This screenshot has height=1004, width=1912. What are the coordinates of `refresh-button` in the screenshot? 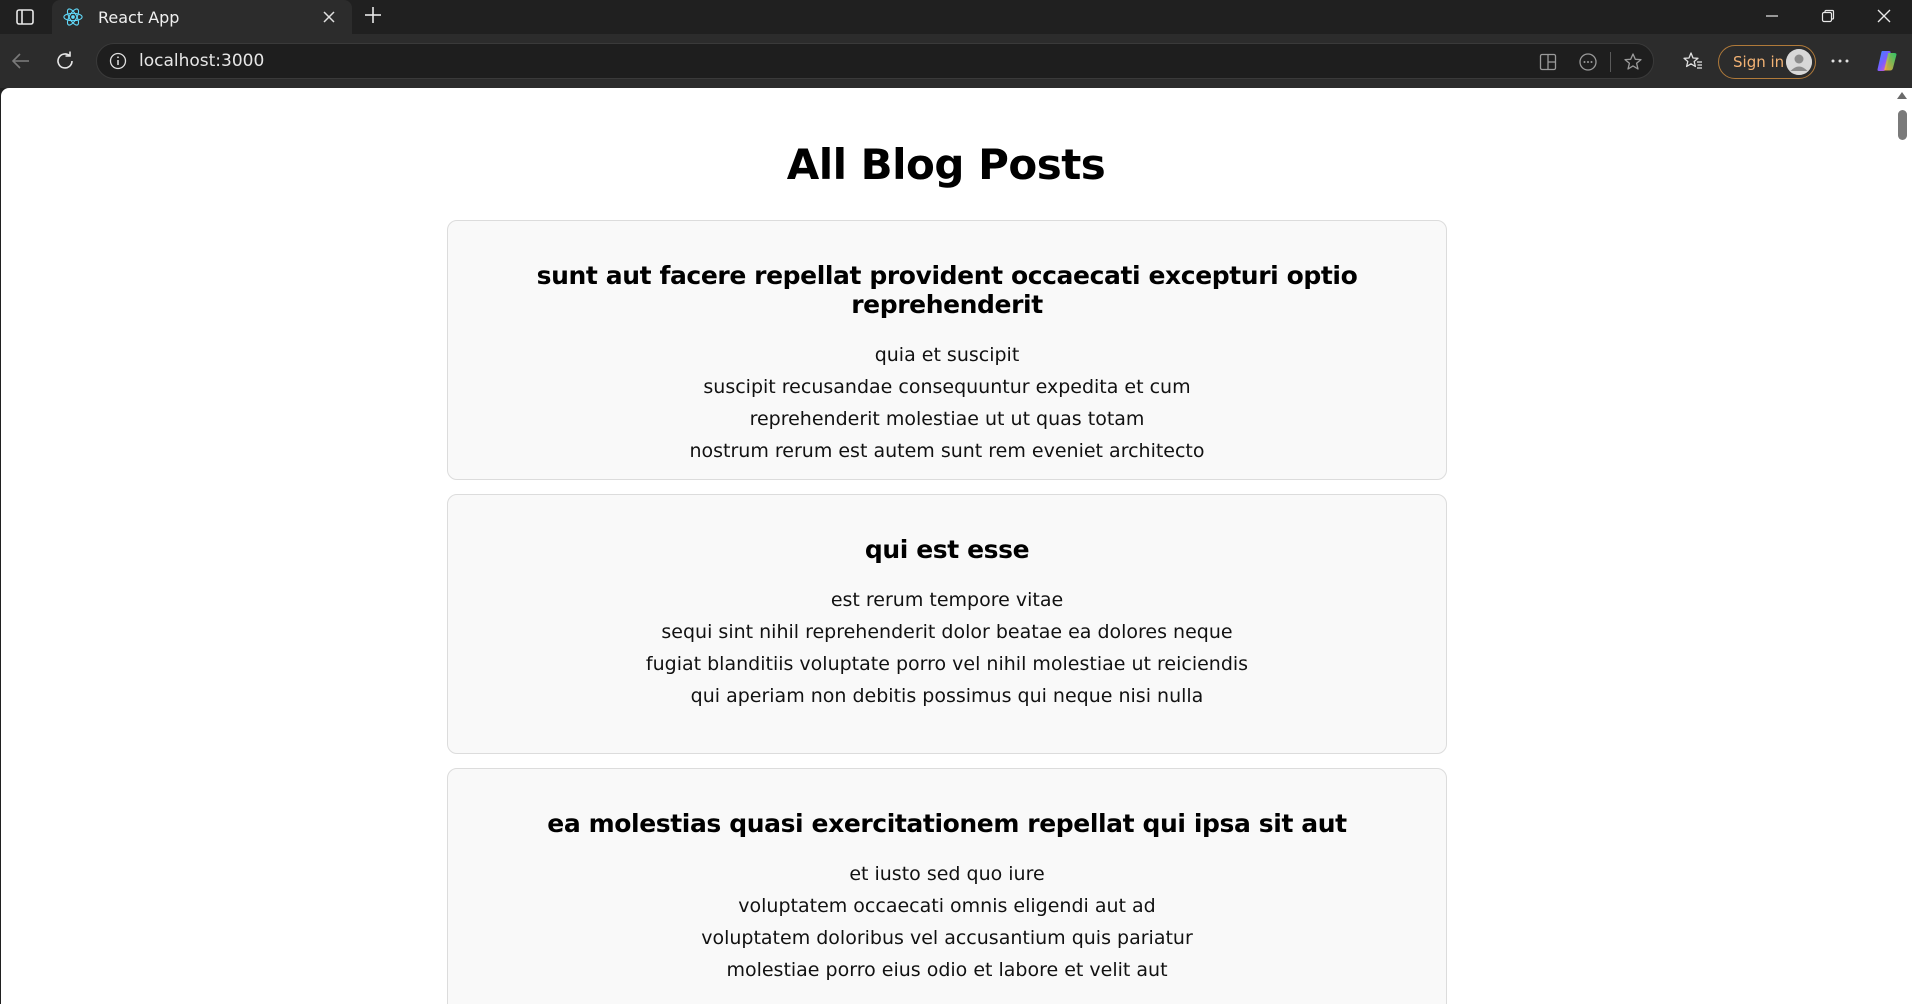 It's located at (65, 61).